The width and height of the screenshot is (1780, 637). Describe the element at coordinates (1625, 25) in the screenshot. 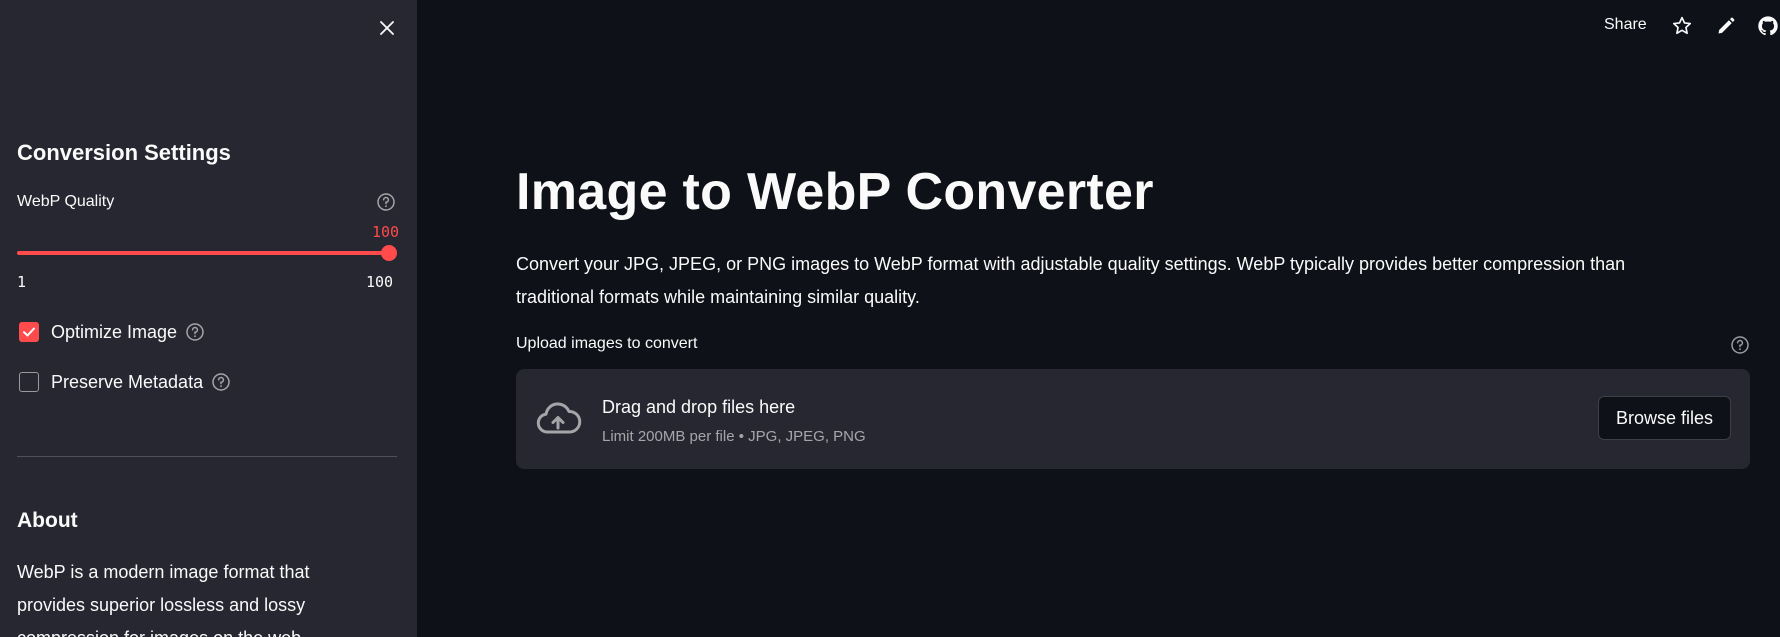

I see `share-button: Share` at that location.